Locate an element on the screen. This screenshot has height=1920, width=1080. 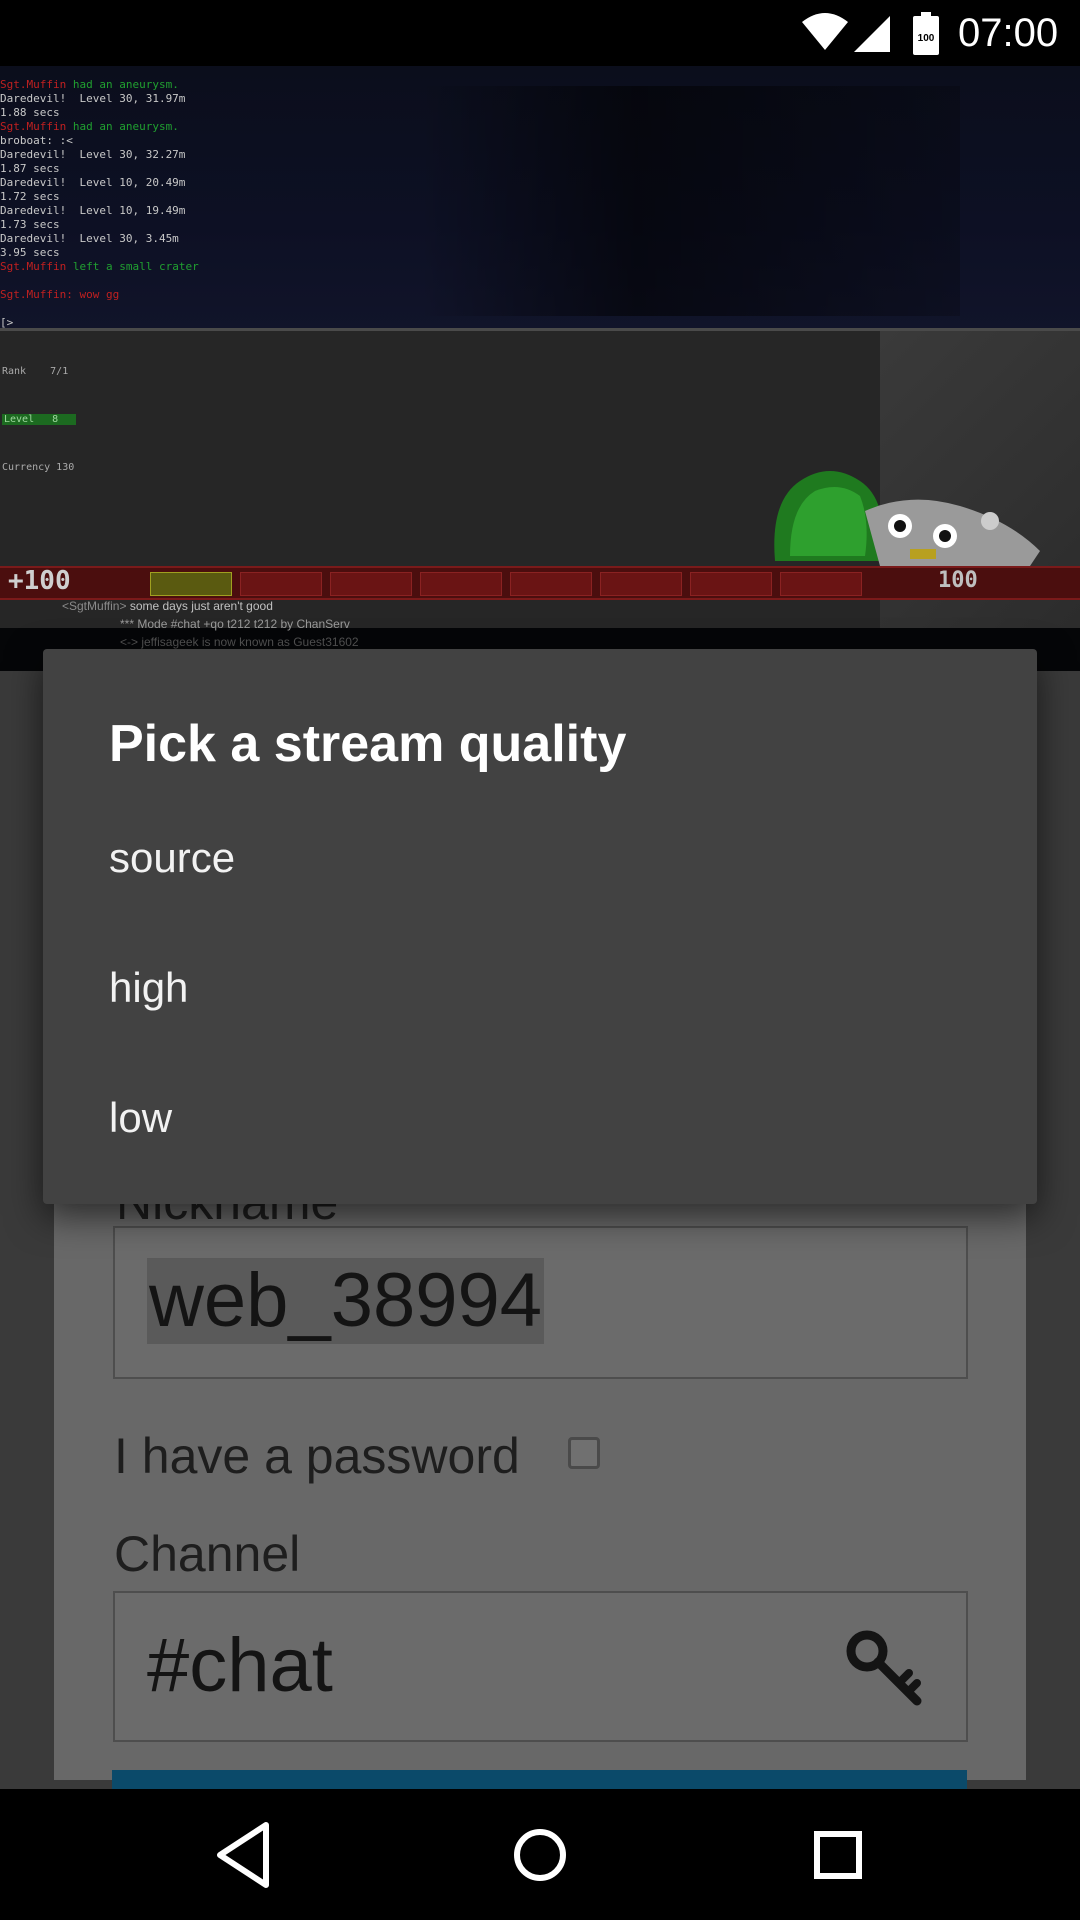
player-stats: Rank 7/1 Level 8 Currency 130 is located at coordinates (39, 420).